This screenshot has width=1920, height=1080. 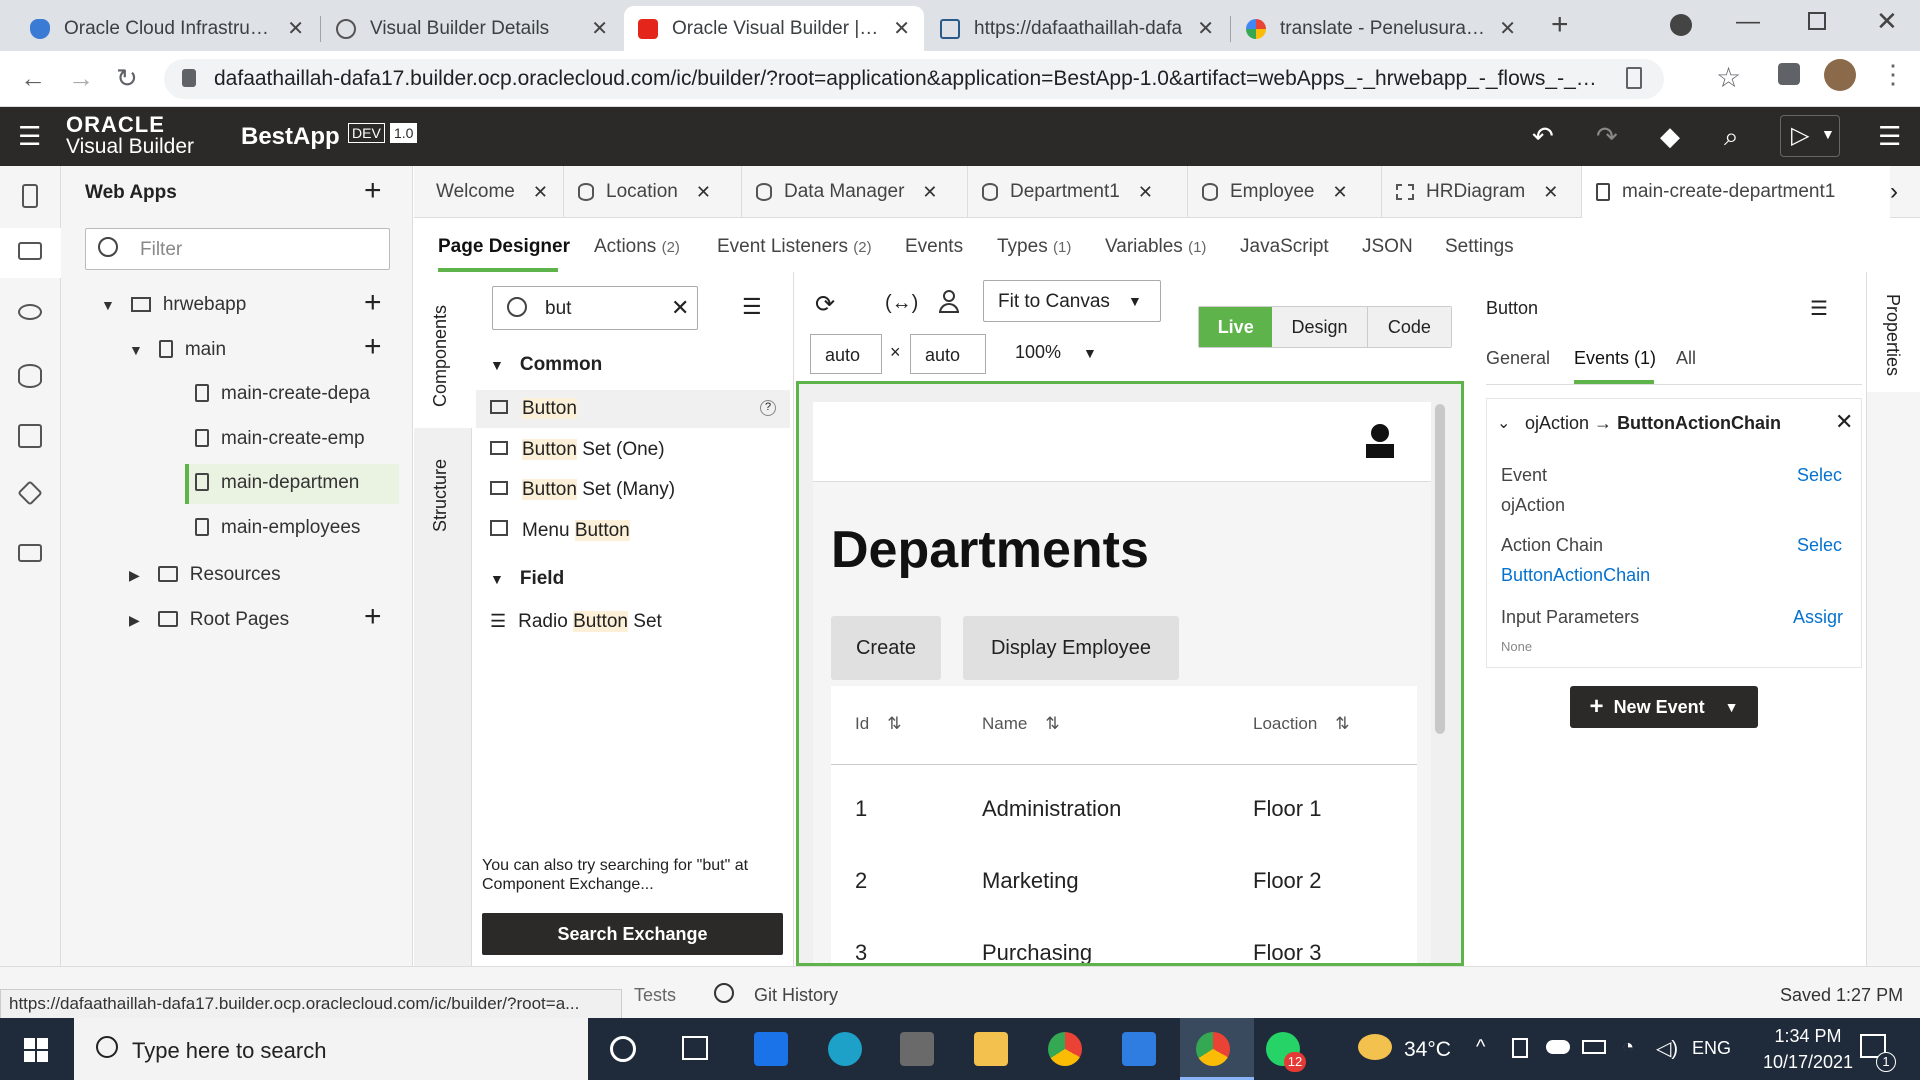 I want to click on tree-item-root-pages: ▶ Root Pages, so click(x=209, y=620).